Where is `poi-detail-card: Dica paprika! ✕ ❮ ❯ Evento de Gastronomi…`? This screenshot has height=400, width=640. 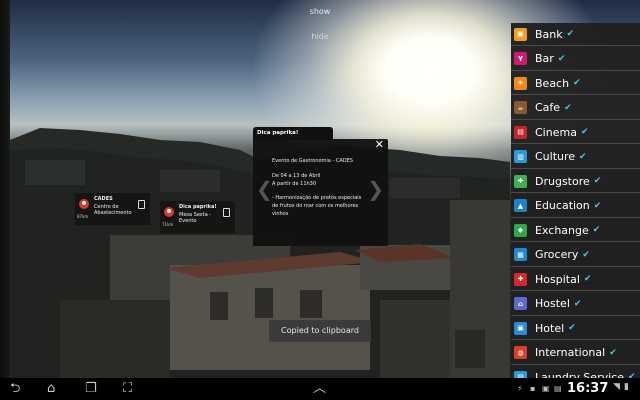
poi-detail-card: Dica paprika! ✕ ❮ ❯ Evento de Gastronomi… is located at coordinates (320, 186).